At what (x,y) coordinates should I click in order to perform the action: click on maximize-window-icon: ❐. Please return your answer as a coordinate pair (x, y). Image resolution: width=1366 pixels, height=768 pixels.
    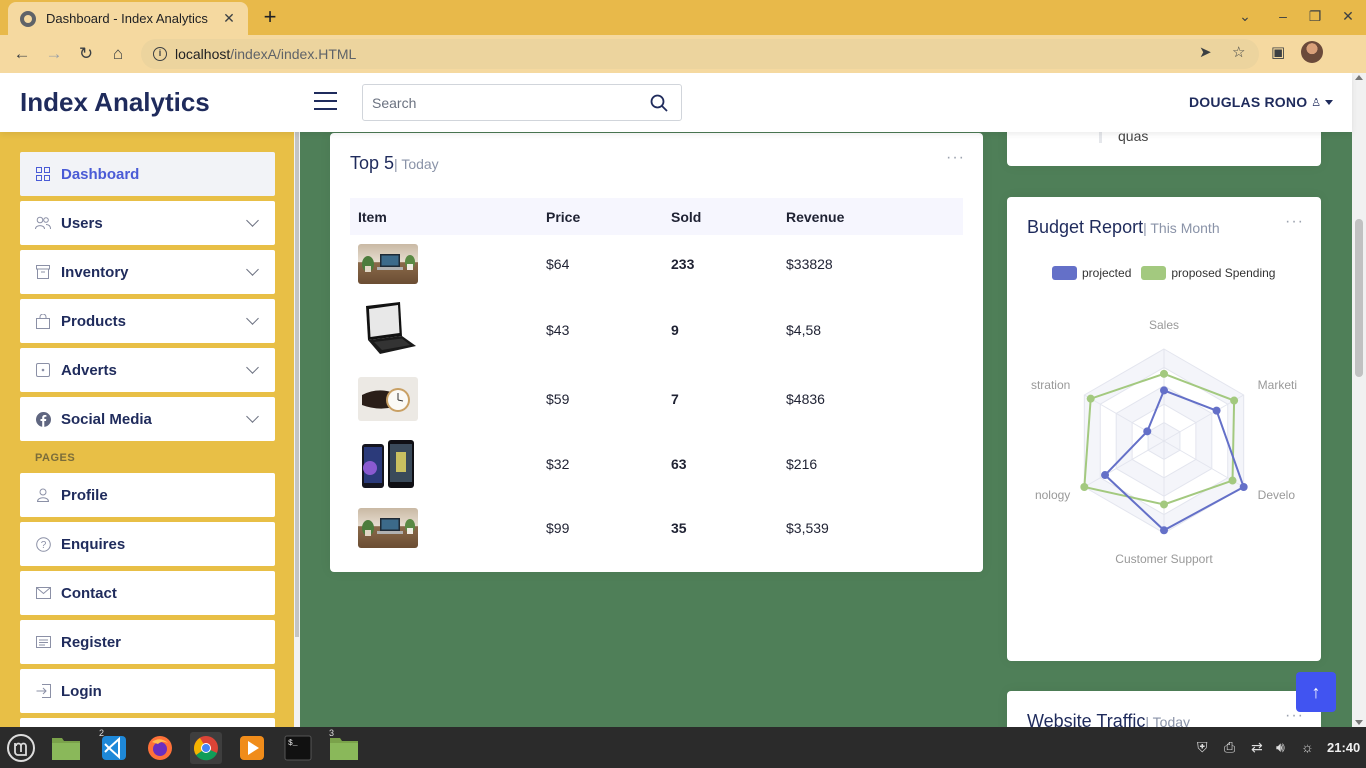
    Looking at the image, I should click on (1315, 16).